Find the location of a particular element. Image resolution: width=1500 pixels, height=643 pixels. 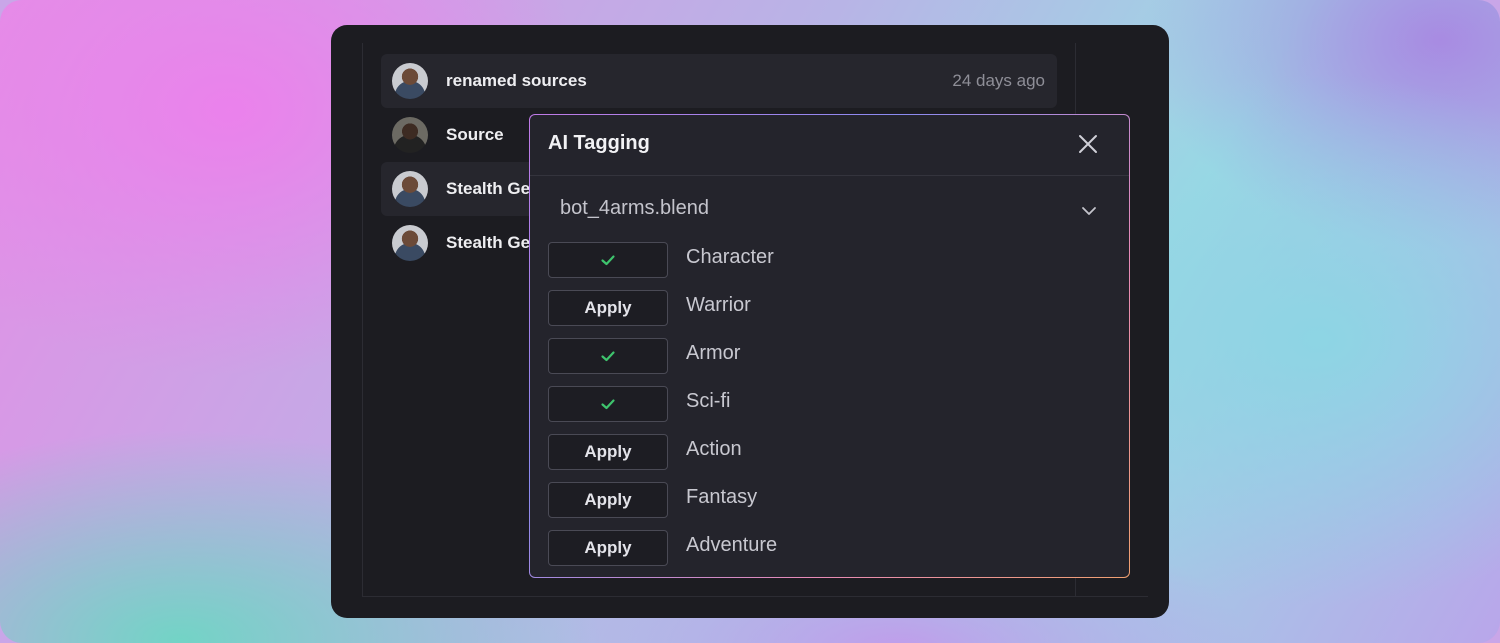

tag-row: Apply Warrior is located at coordinates (828, 308).